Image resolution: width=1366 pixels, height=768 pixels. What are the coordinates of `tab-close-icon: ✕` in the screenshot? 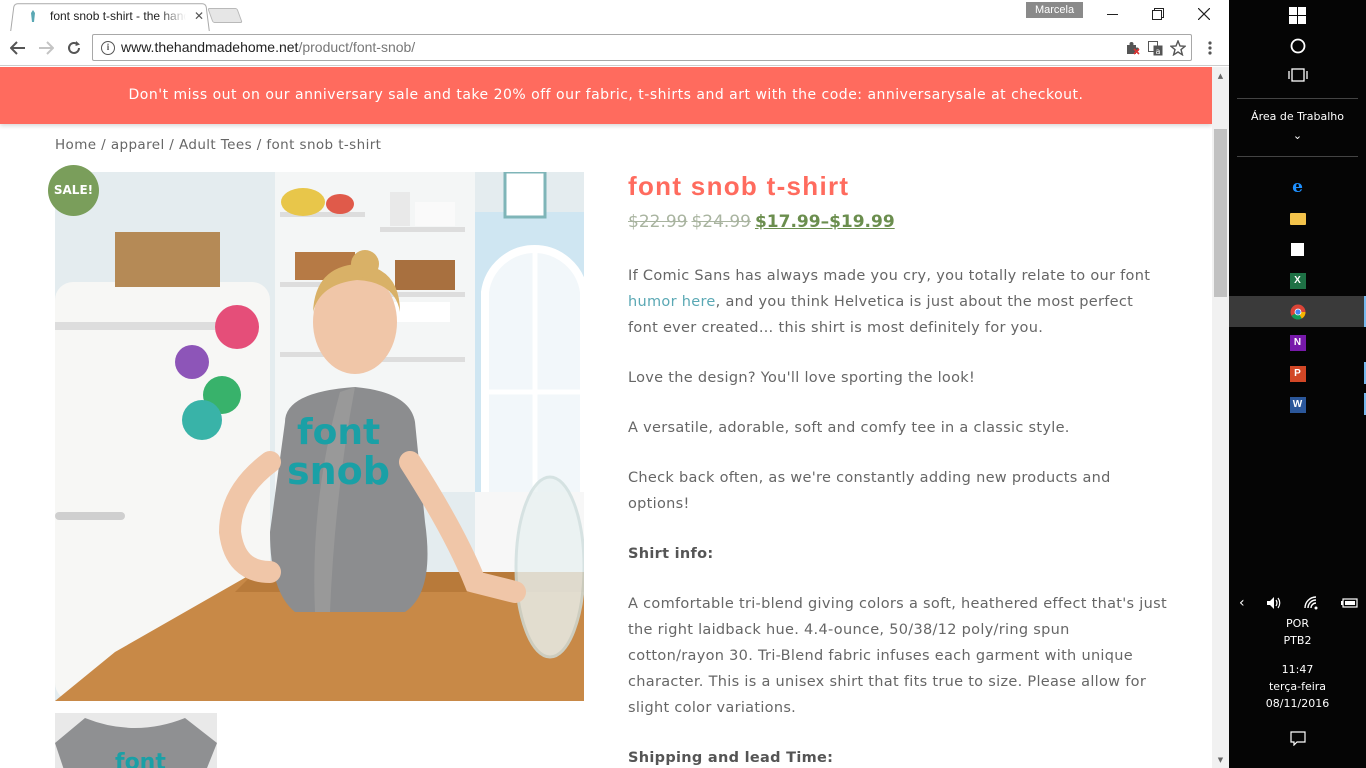 It's located at (199, 16).